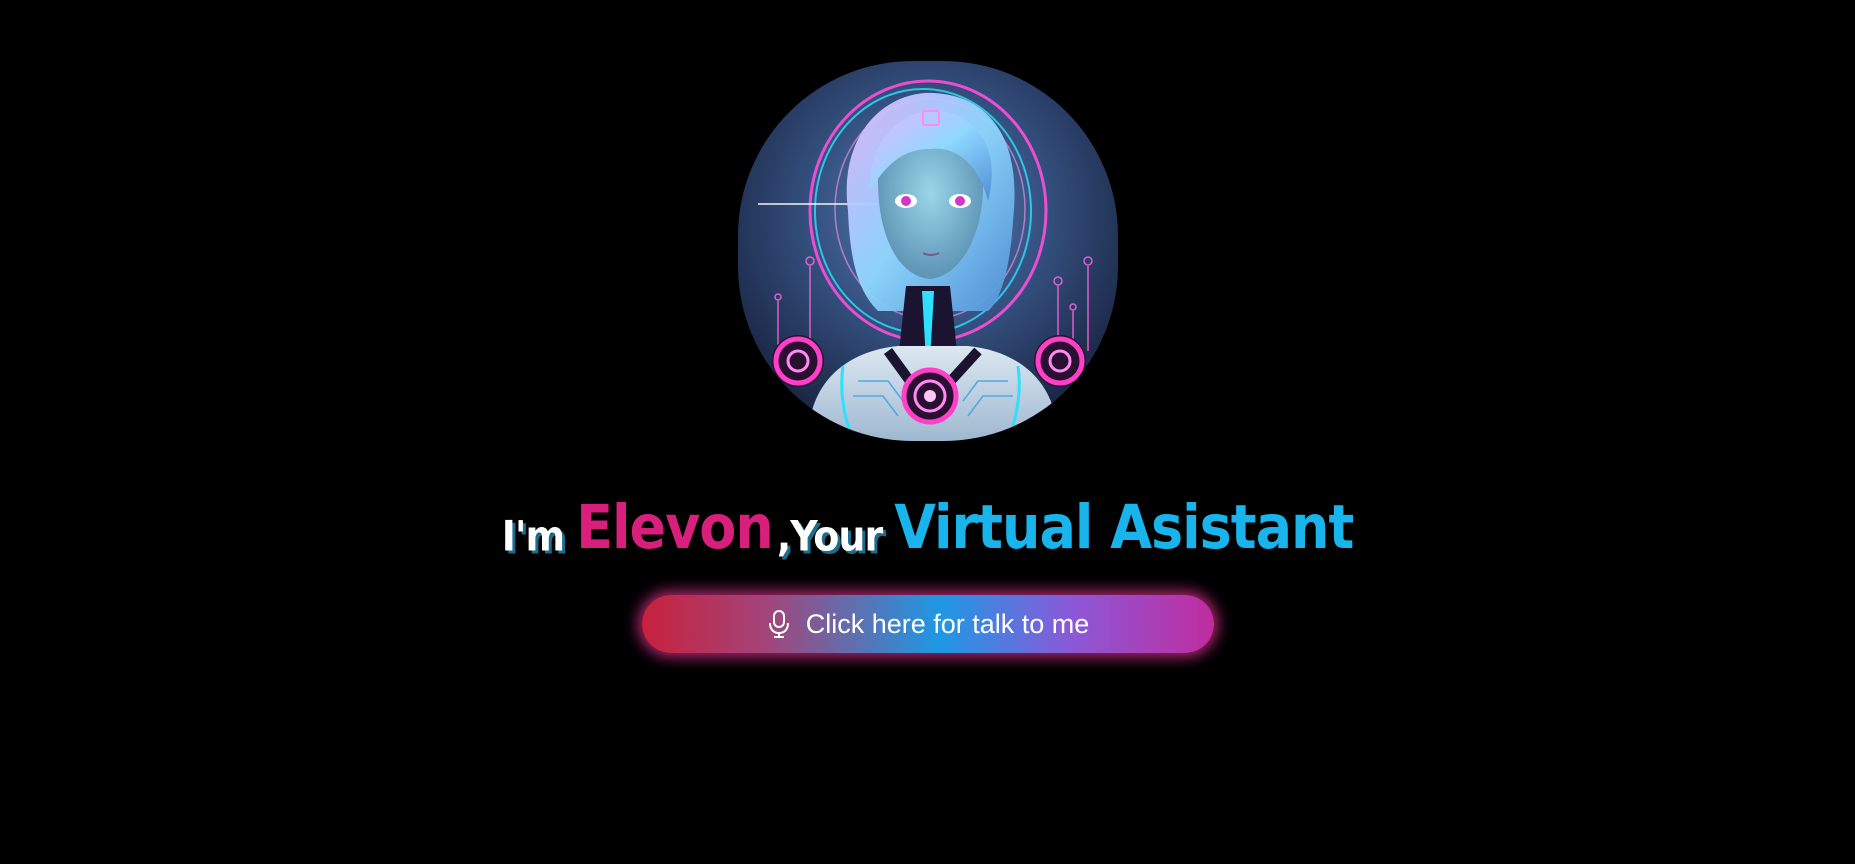 The image size is (1855, 864). I want to click on assistant-avatar, so click(927, 251).